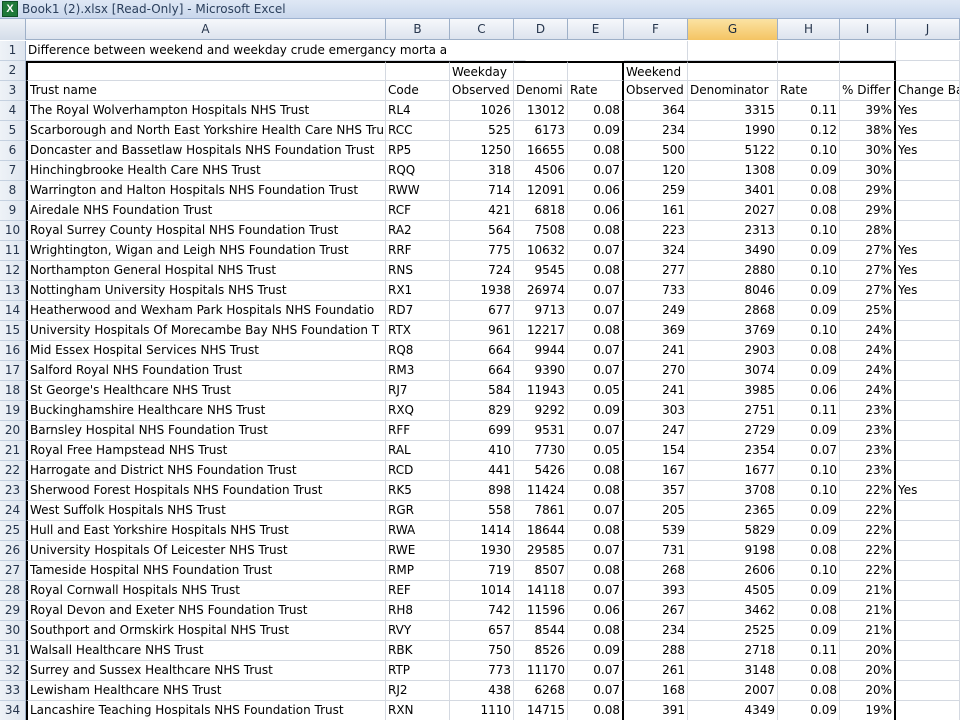  Describe the element at coordinates (482, 710) in the screenshot. I see `cell-c: 1110` at that location.